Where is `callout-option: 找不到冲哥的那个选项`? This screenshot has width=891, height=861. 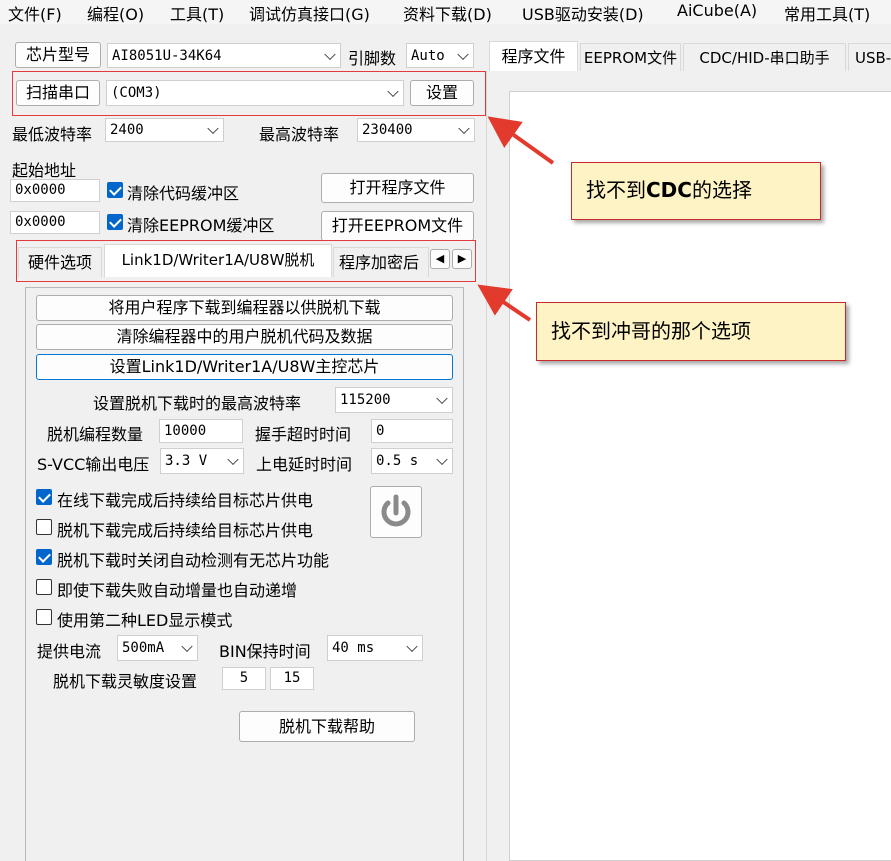
callout-option: 找不到冲哥的那个选项 is located at coordinates (691, 331).